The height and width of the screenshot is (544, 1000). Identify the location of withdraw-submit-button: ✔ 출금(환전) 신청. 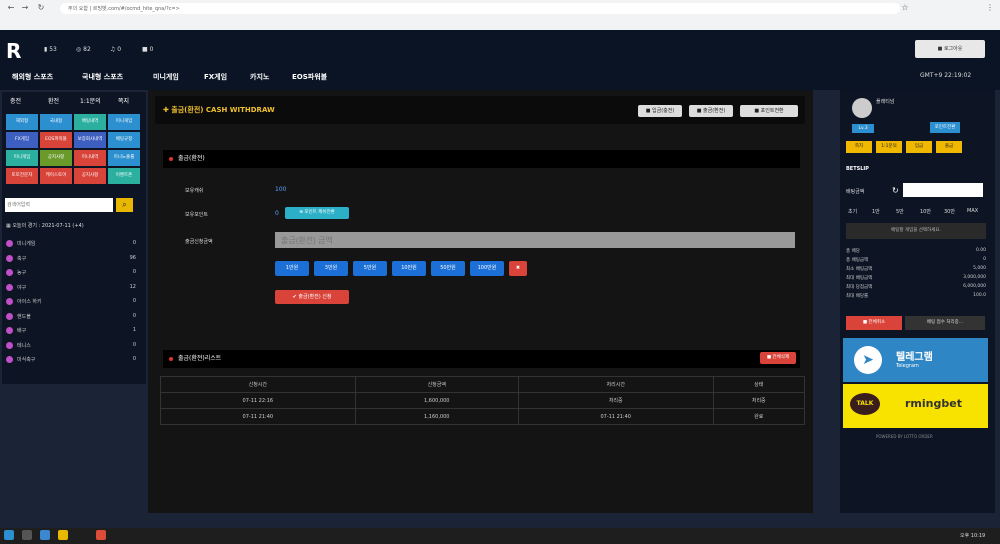
(312, 297).